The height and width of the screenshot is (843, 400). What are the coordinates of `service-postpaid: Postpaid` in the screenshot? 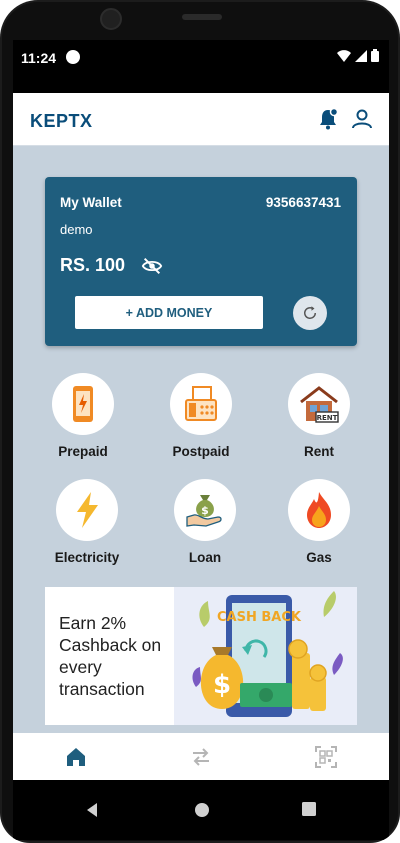 It's located at (201, 416).